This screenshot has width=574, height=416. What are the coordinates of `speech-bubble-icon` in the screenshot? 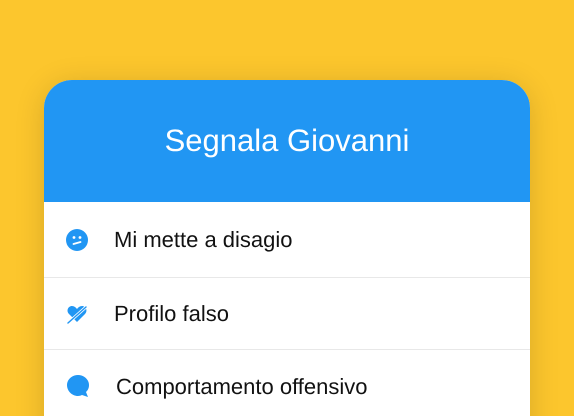 It's located at (78, 386).